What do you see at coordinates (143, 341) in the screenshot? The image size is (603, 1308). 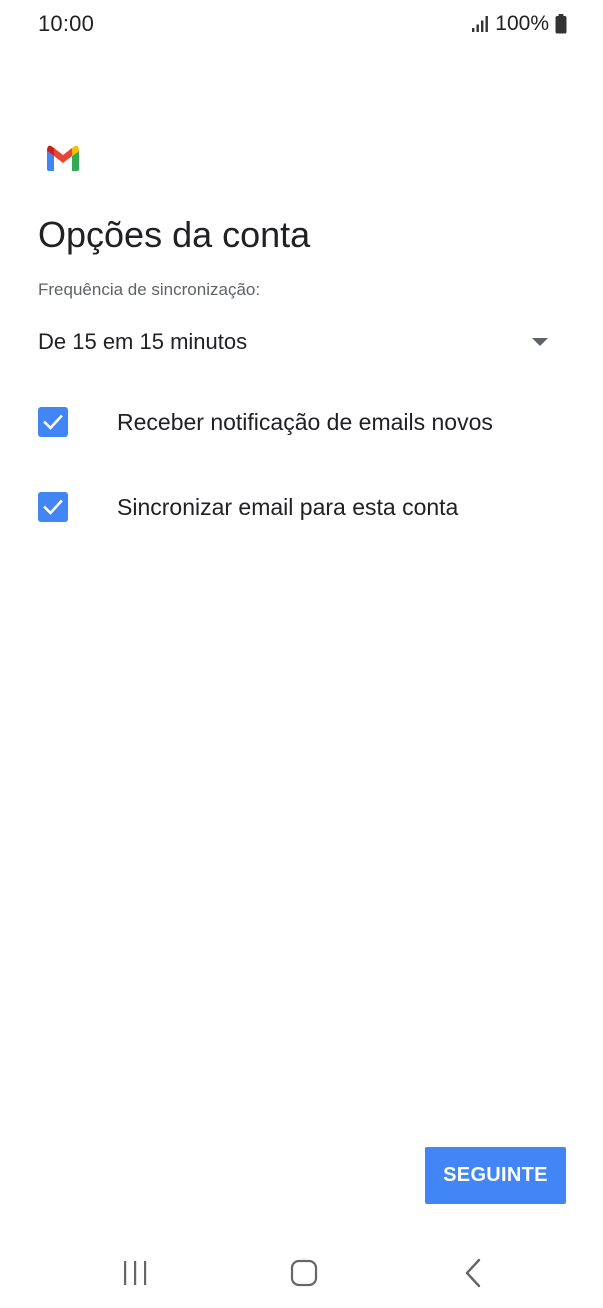 I see `sync-frequency-value: De 15 em 15 minutos` at bounding box center [143, 341].